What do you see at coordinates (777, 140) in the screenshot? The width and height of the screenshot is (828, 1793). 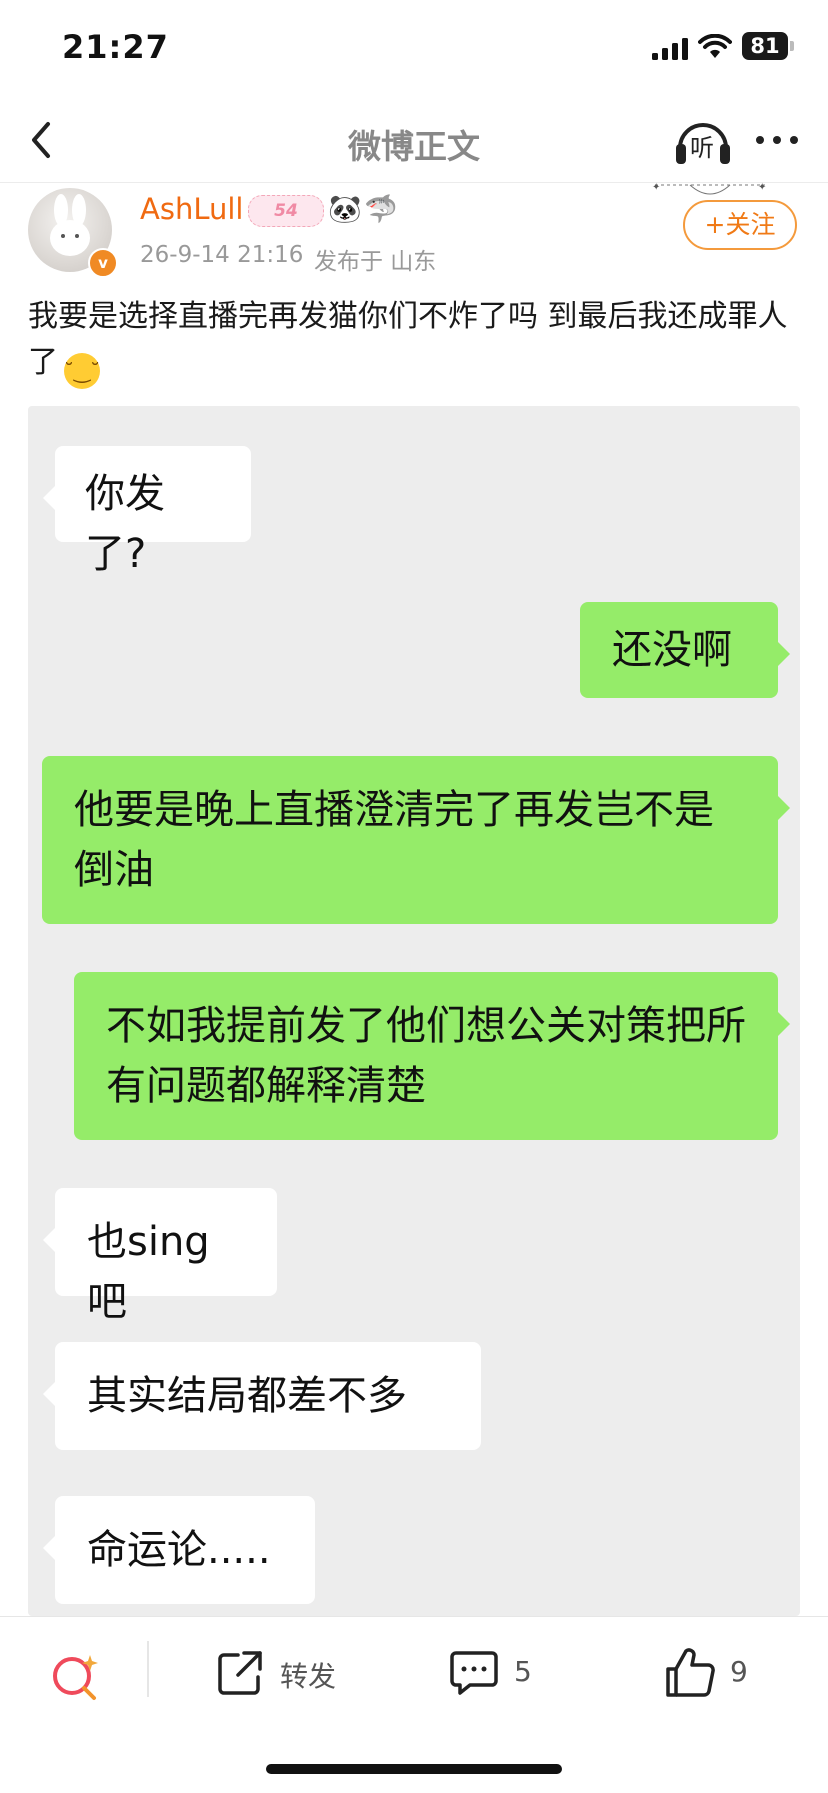 I see `more-icon` at bounding box center [777, 140].